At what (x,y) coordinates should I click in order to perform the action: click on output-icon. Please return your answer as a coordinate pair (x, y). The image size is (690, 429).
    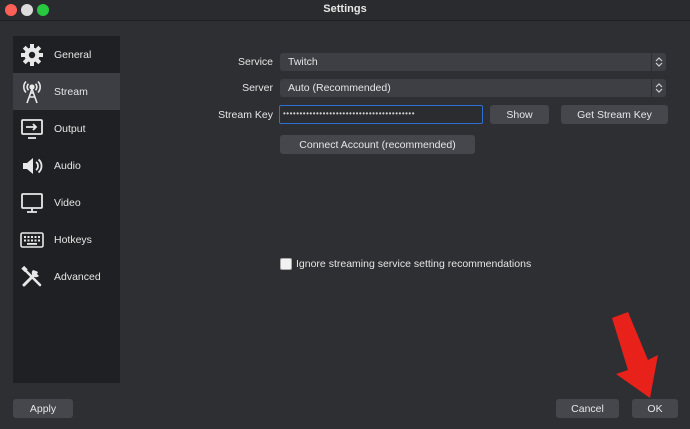
    Looking at the image, I should click on (32, 129).